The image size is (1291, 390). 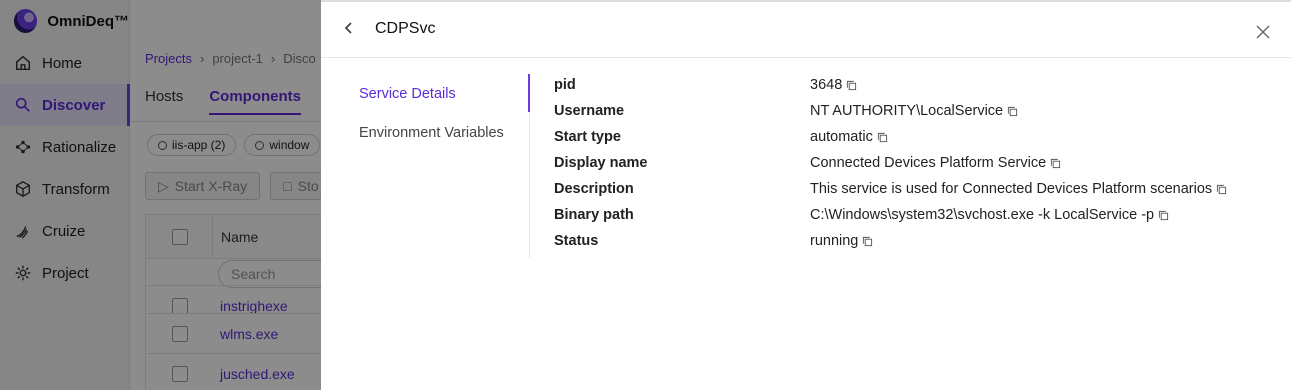 What do you see at coordinates (890, 85) in the screenshot?
I see `detail-row-pid: pid 3648` at bounding box center [890, 85].